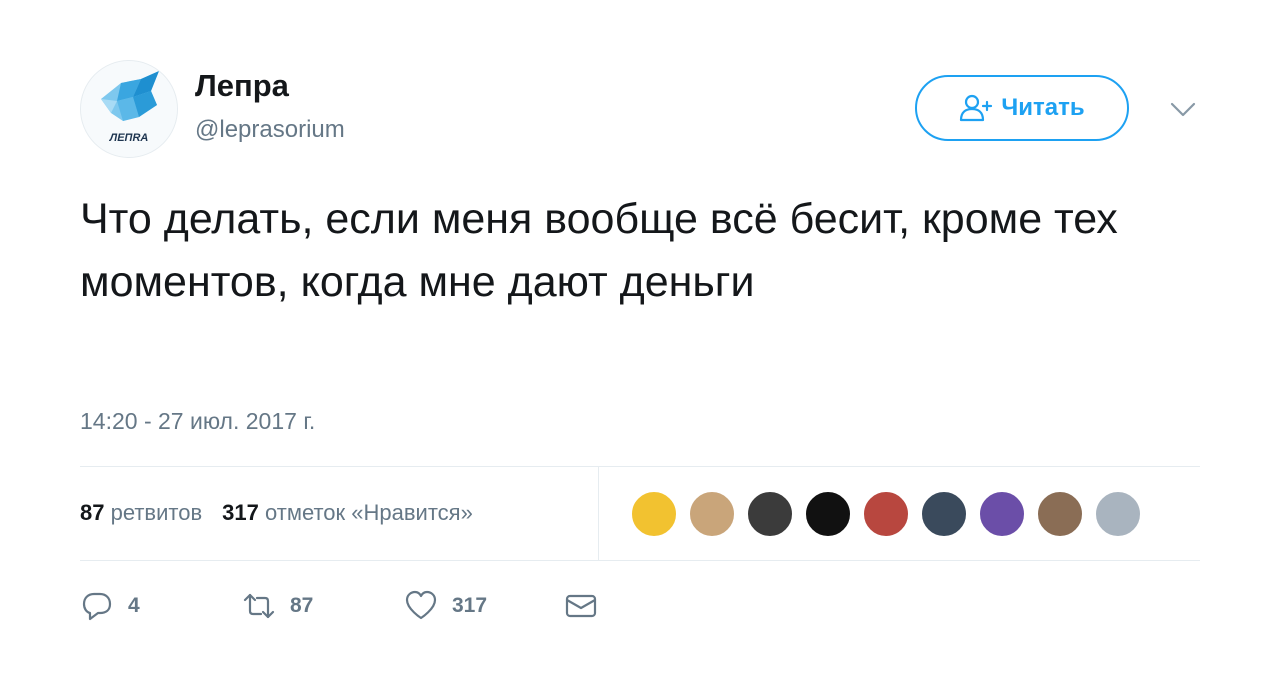 This screenshot has width=1278, height=678. What do you see at coordinates (97, 606) in the screenshot?
I see `reply-icon` at bounding box center [97, 606].